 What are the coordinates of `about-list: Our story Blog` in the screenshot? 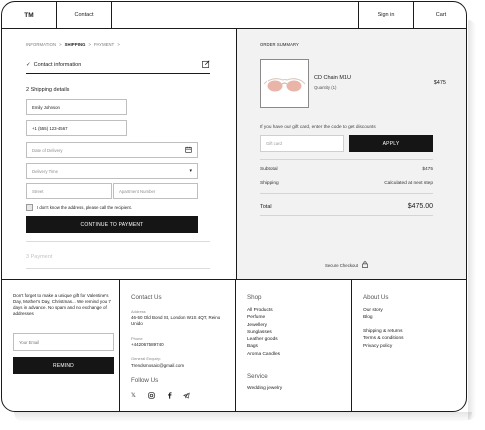 It's located at (373, 315).